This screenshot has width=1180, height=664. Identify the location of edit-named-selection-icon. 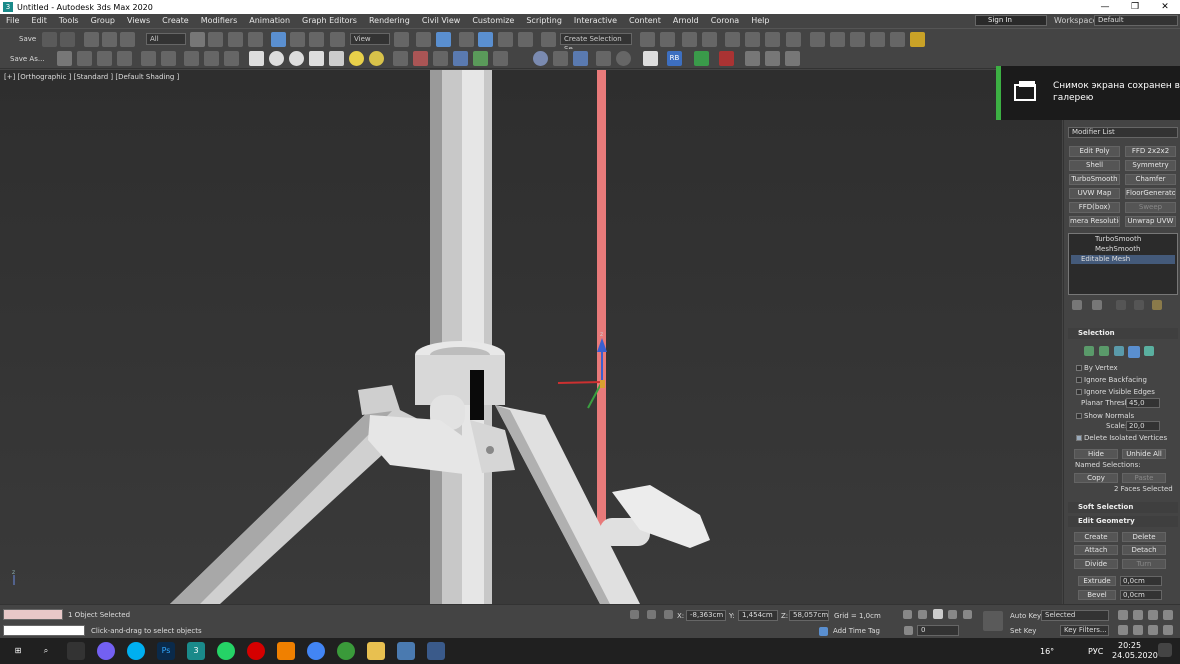
(548, 39).